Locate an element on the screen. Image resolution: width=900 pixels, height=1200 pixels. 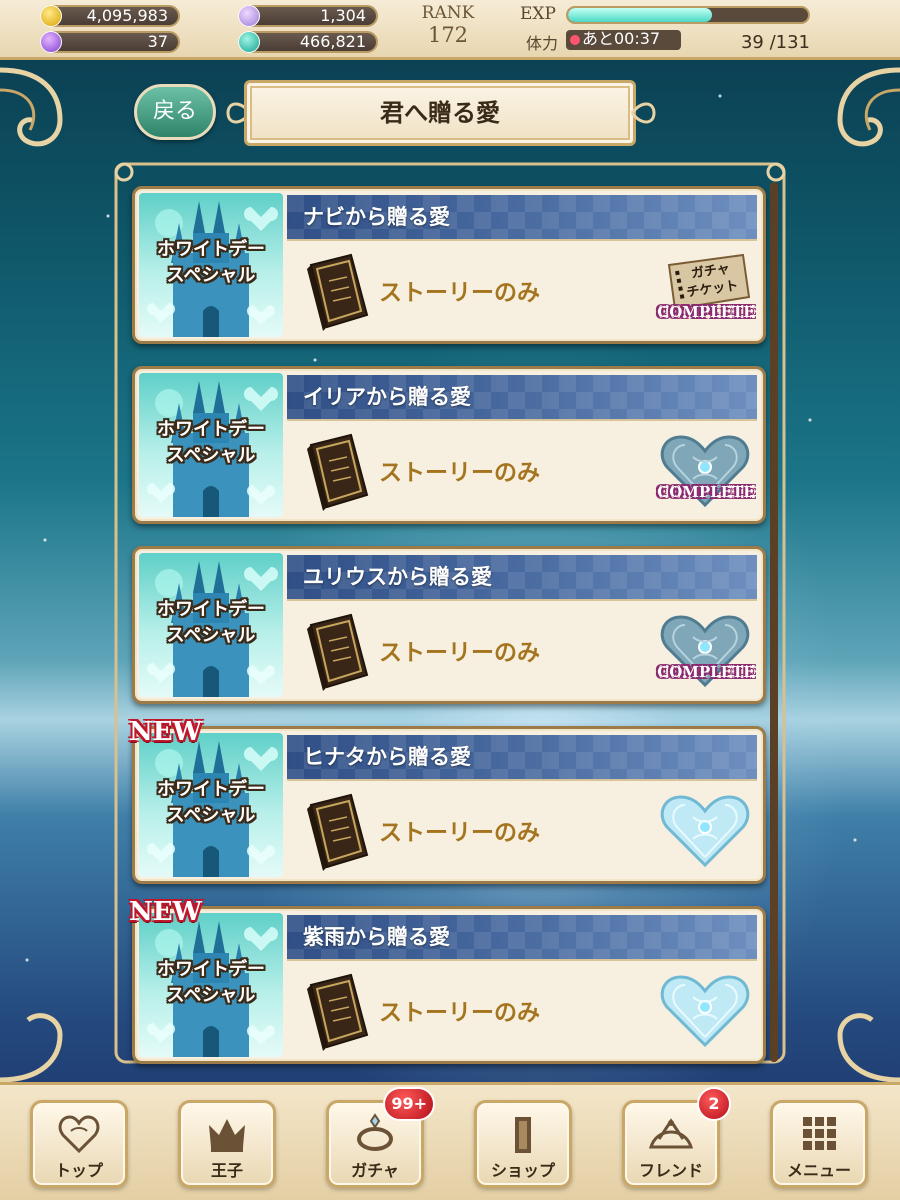
stamina-dot-icon is located at coordinates (575, 40).